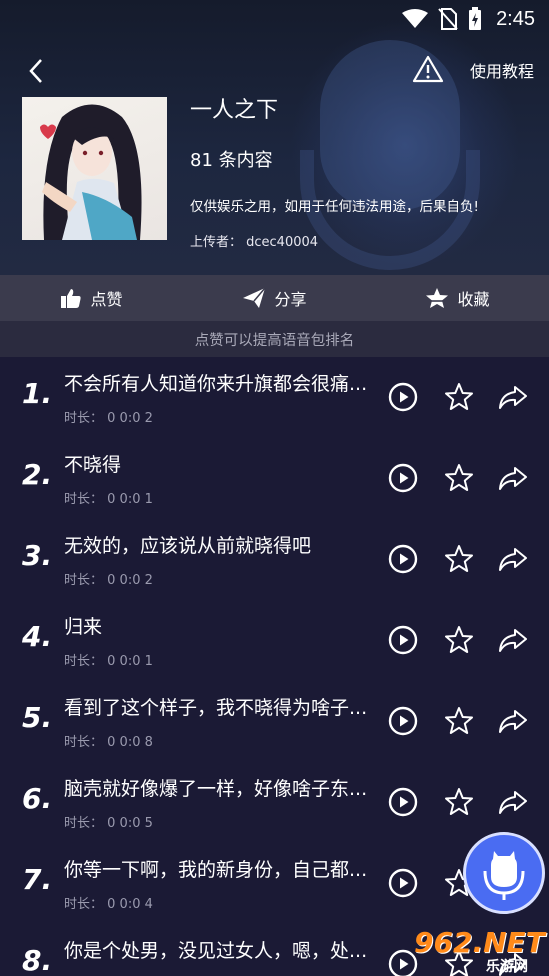 The width and height of the screenshot is (549, 976). I want to click on item-title: 归来, so click(83, 627).